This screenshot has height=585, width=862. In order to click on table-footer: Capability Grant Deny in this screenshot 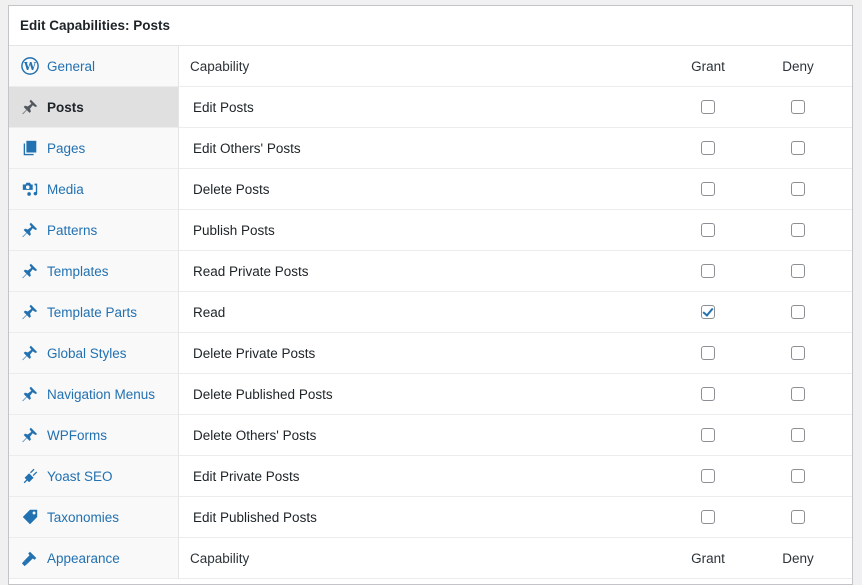, I will do `click(515, 558)`.